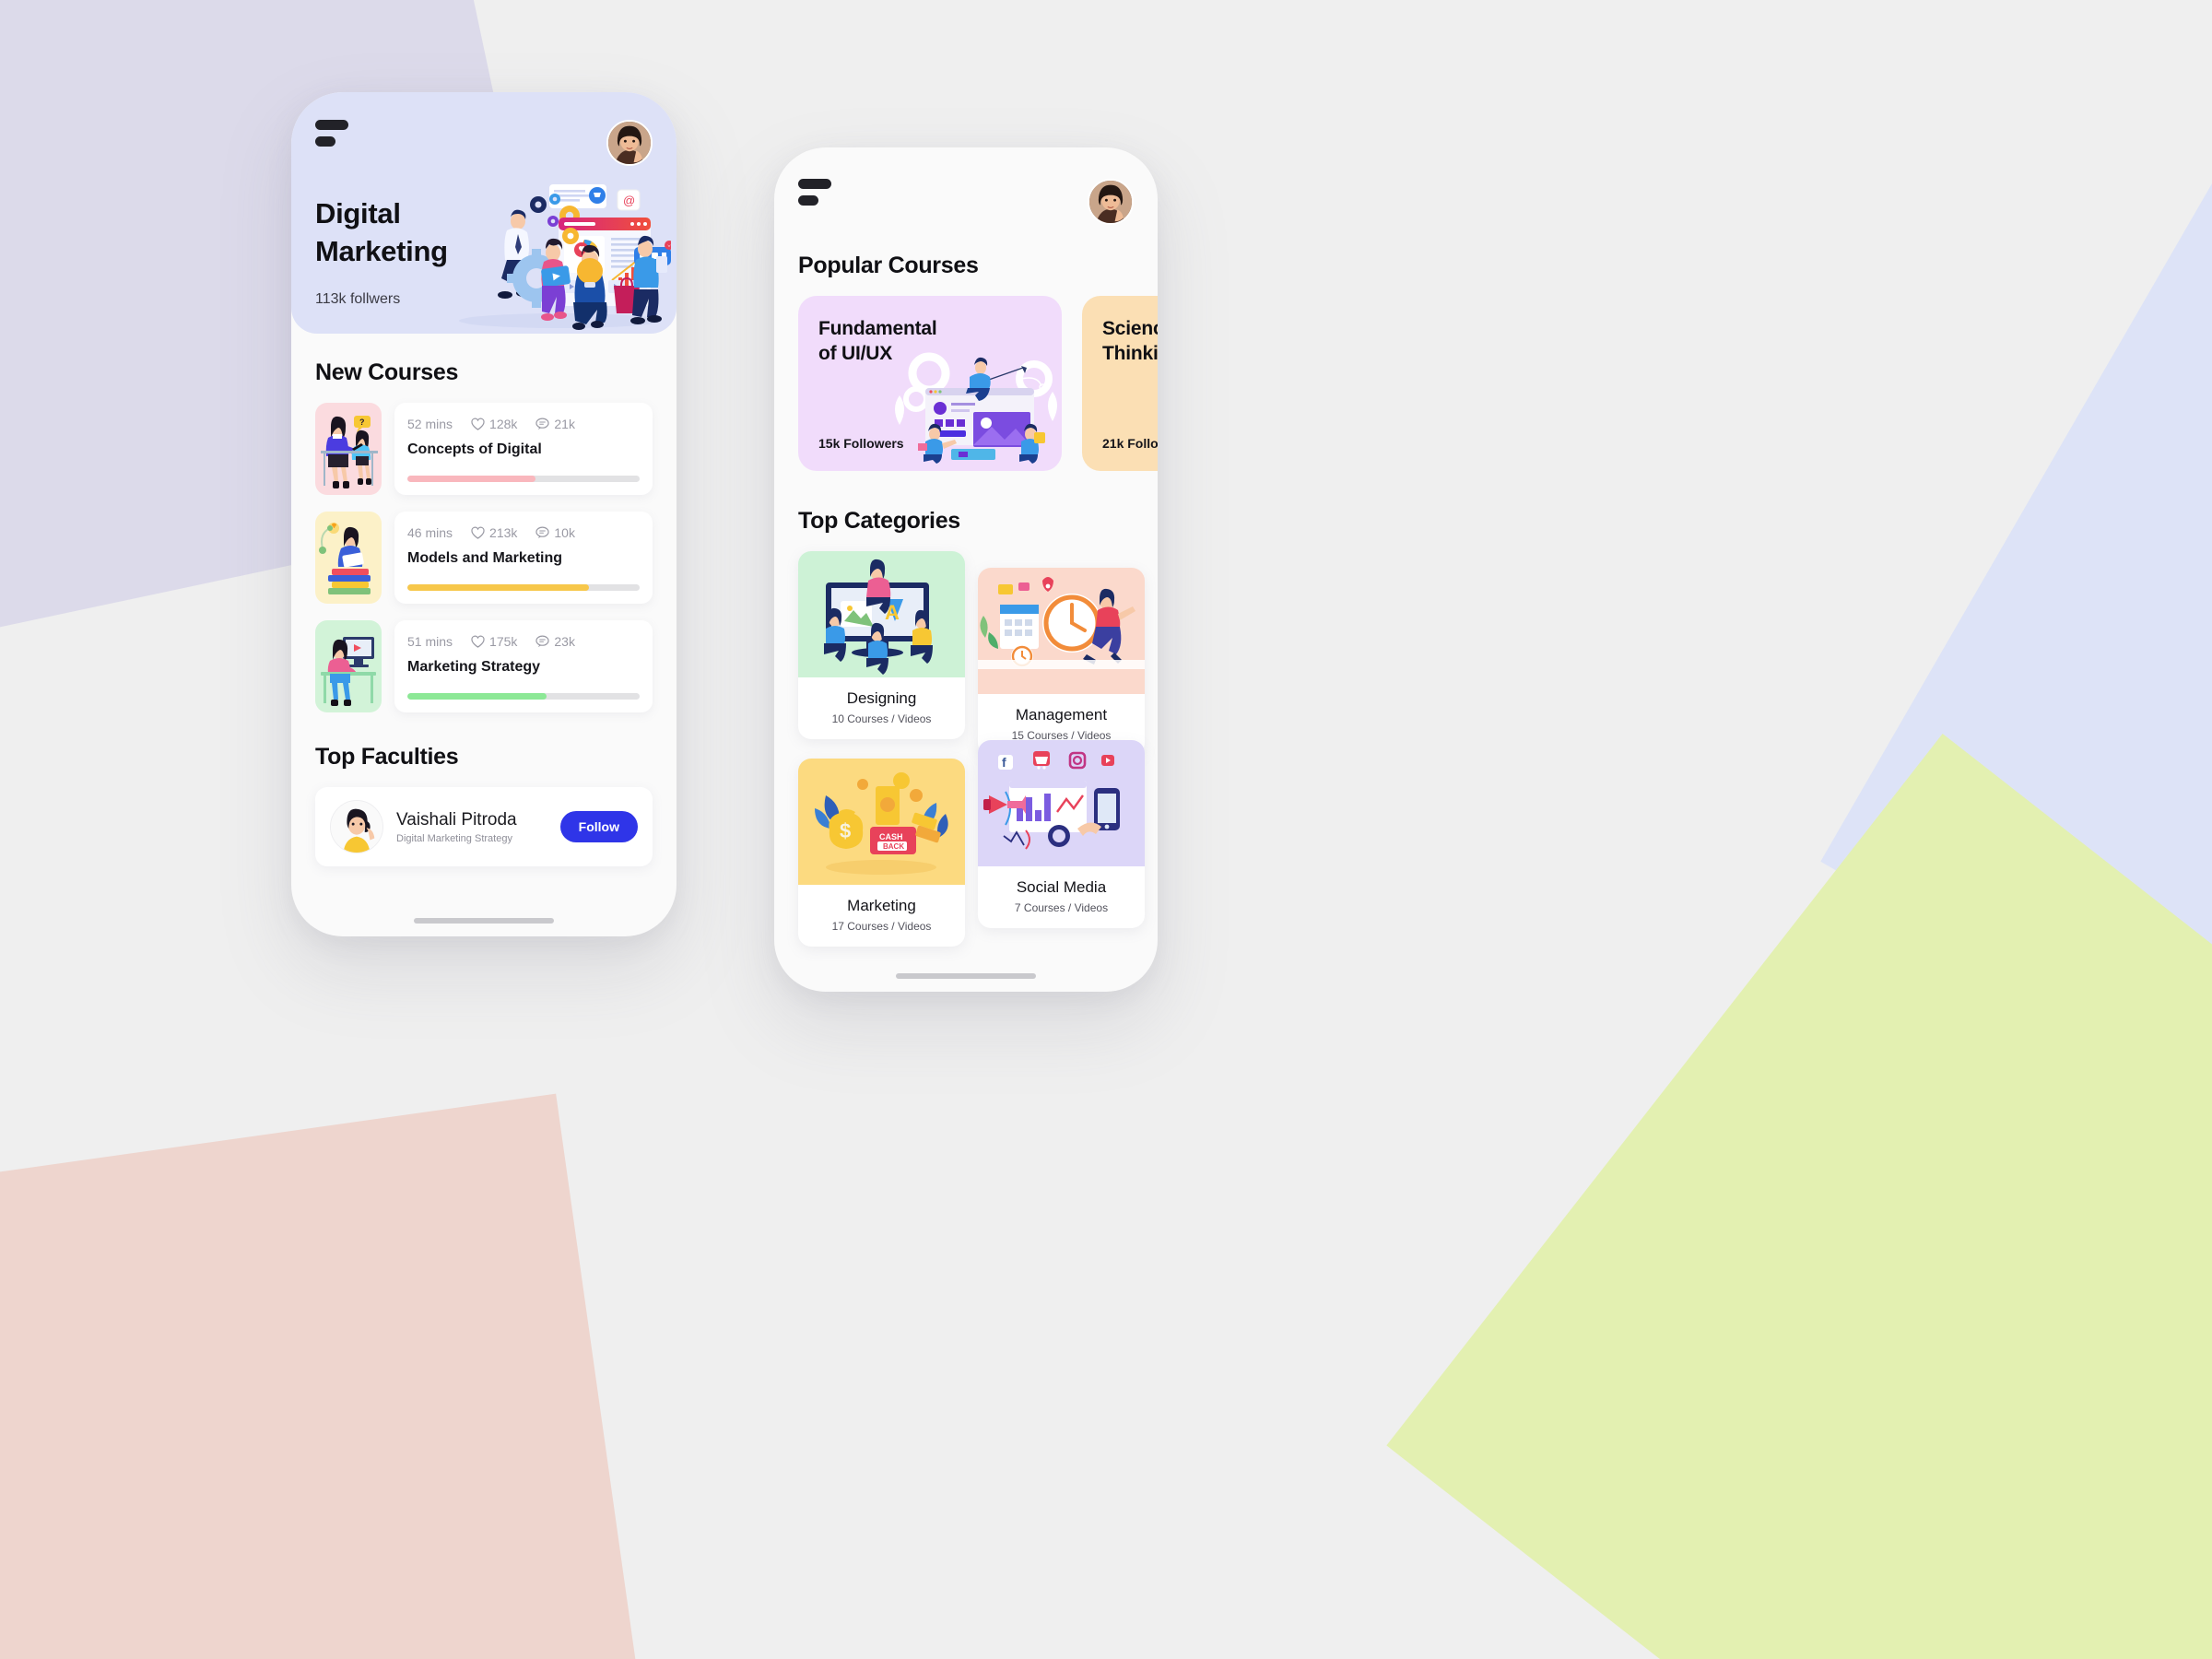 This screenshot has height=1659, width=2212. What do you see at coordinates (345, 558) in the screenshot?
I see `reading-on-books-illustration` at bounding box center [345, 558].